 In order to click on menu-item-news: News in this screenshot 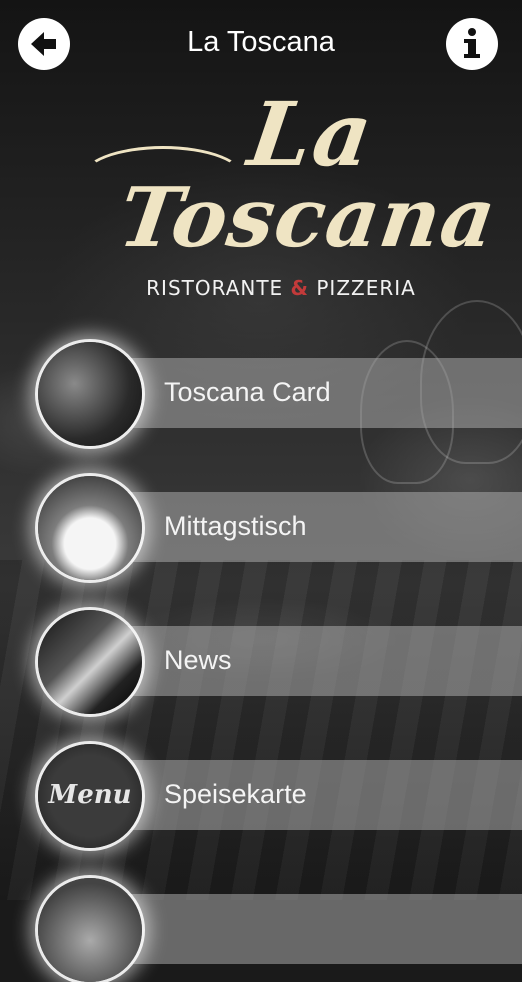, I will do `click(261, 661)`.